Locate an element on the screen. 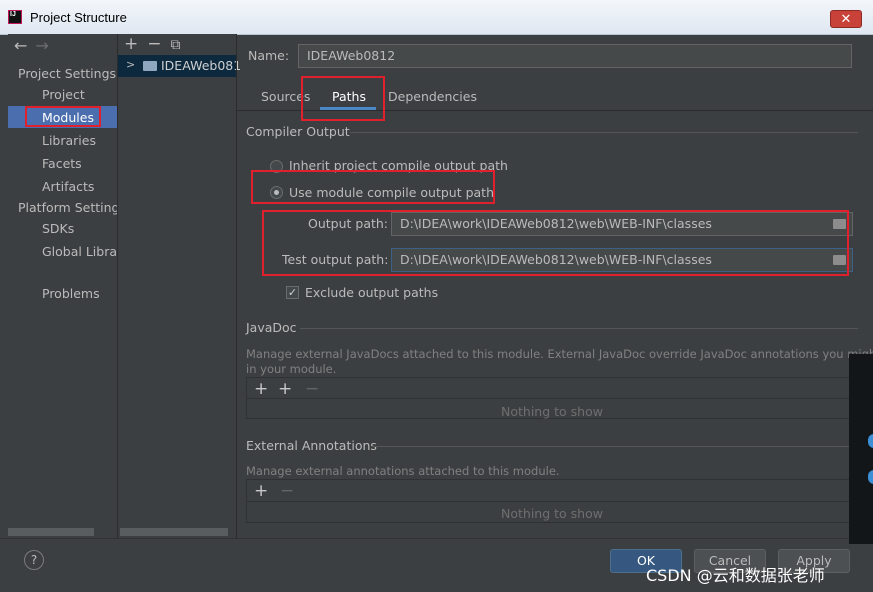 This screenshot has width=873, height=592. nav-arrows: ← → is located at coordinates (31, 45).